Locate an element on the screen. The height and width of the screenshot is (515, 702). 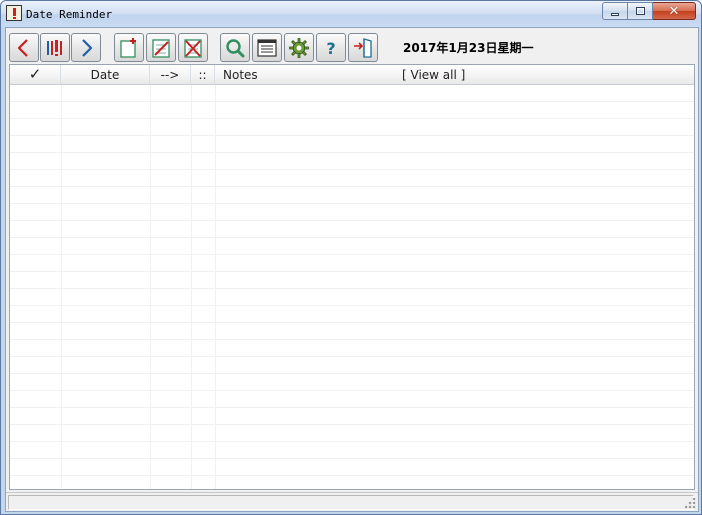
exit-door-icon is located at coordinates (363, 47).